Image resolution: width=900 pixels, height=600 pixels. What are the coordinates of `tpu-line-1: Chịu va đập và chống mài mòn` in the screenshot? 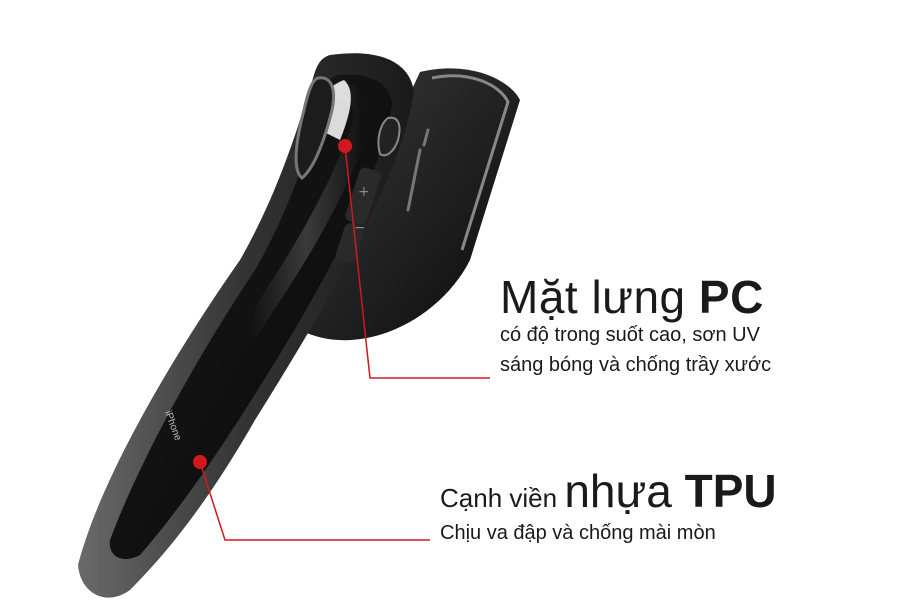 It's located at (578, 533).